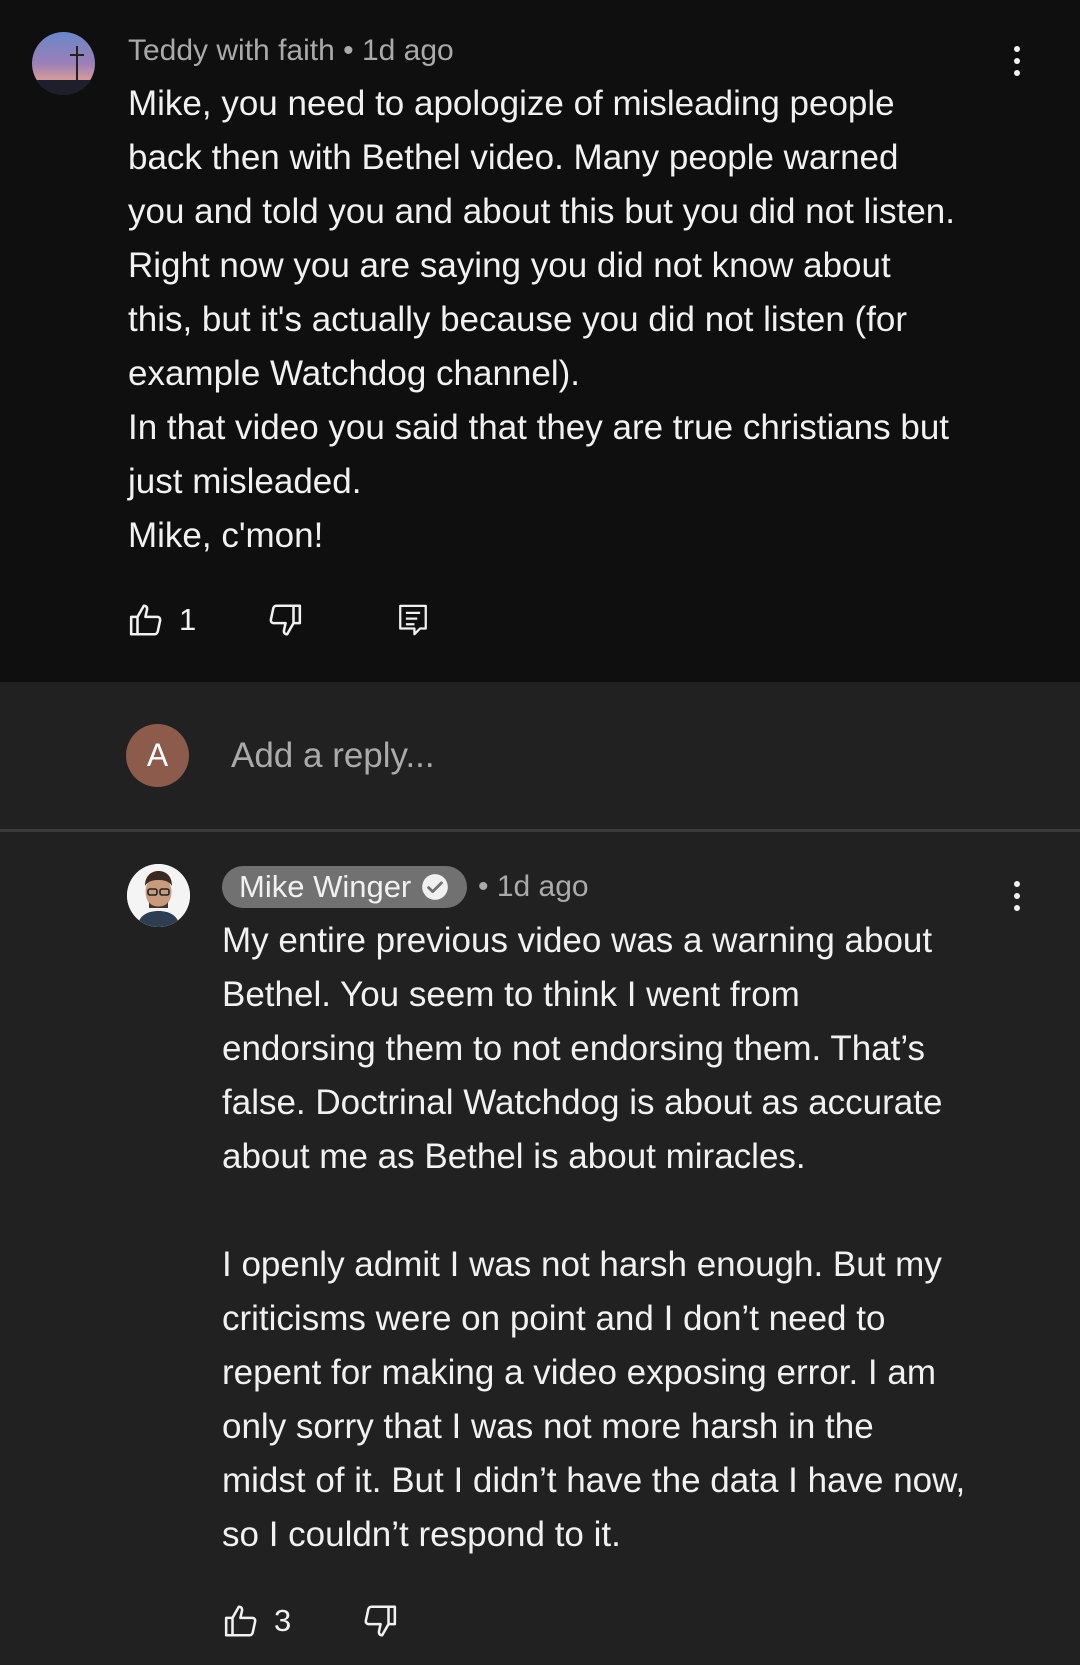  What do you see at coordinates (283, 1620) in the screenshot?
I see `like-count: 3` at bounding box center [283, 1620].